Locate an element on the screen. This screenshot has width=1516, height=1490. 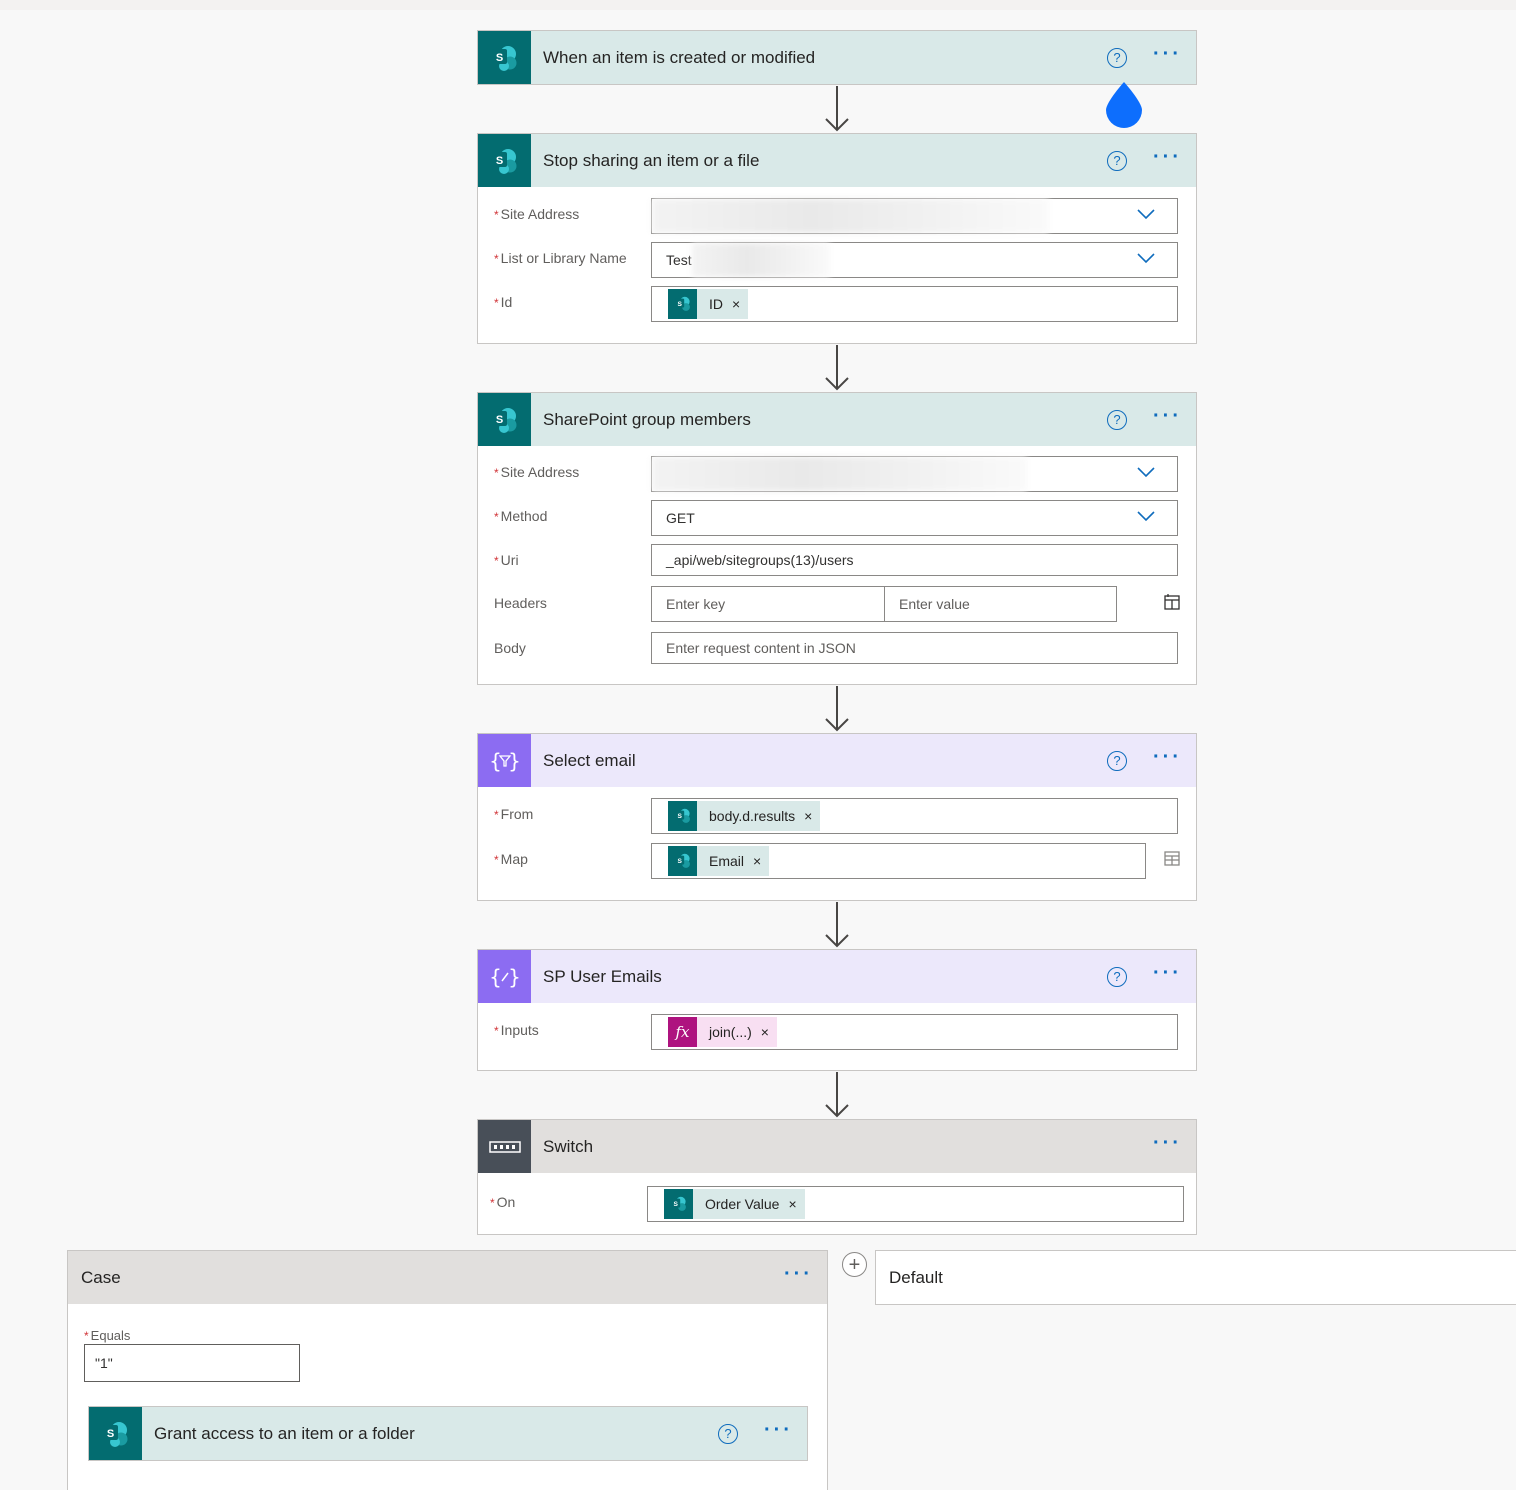
group-members-title: SharePoint group members is located at coordinates (647, 419).